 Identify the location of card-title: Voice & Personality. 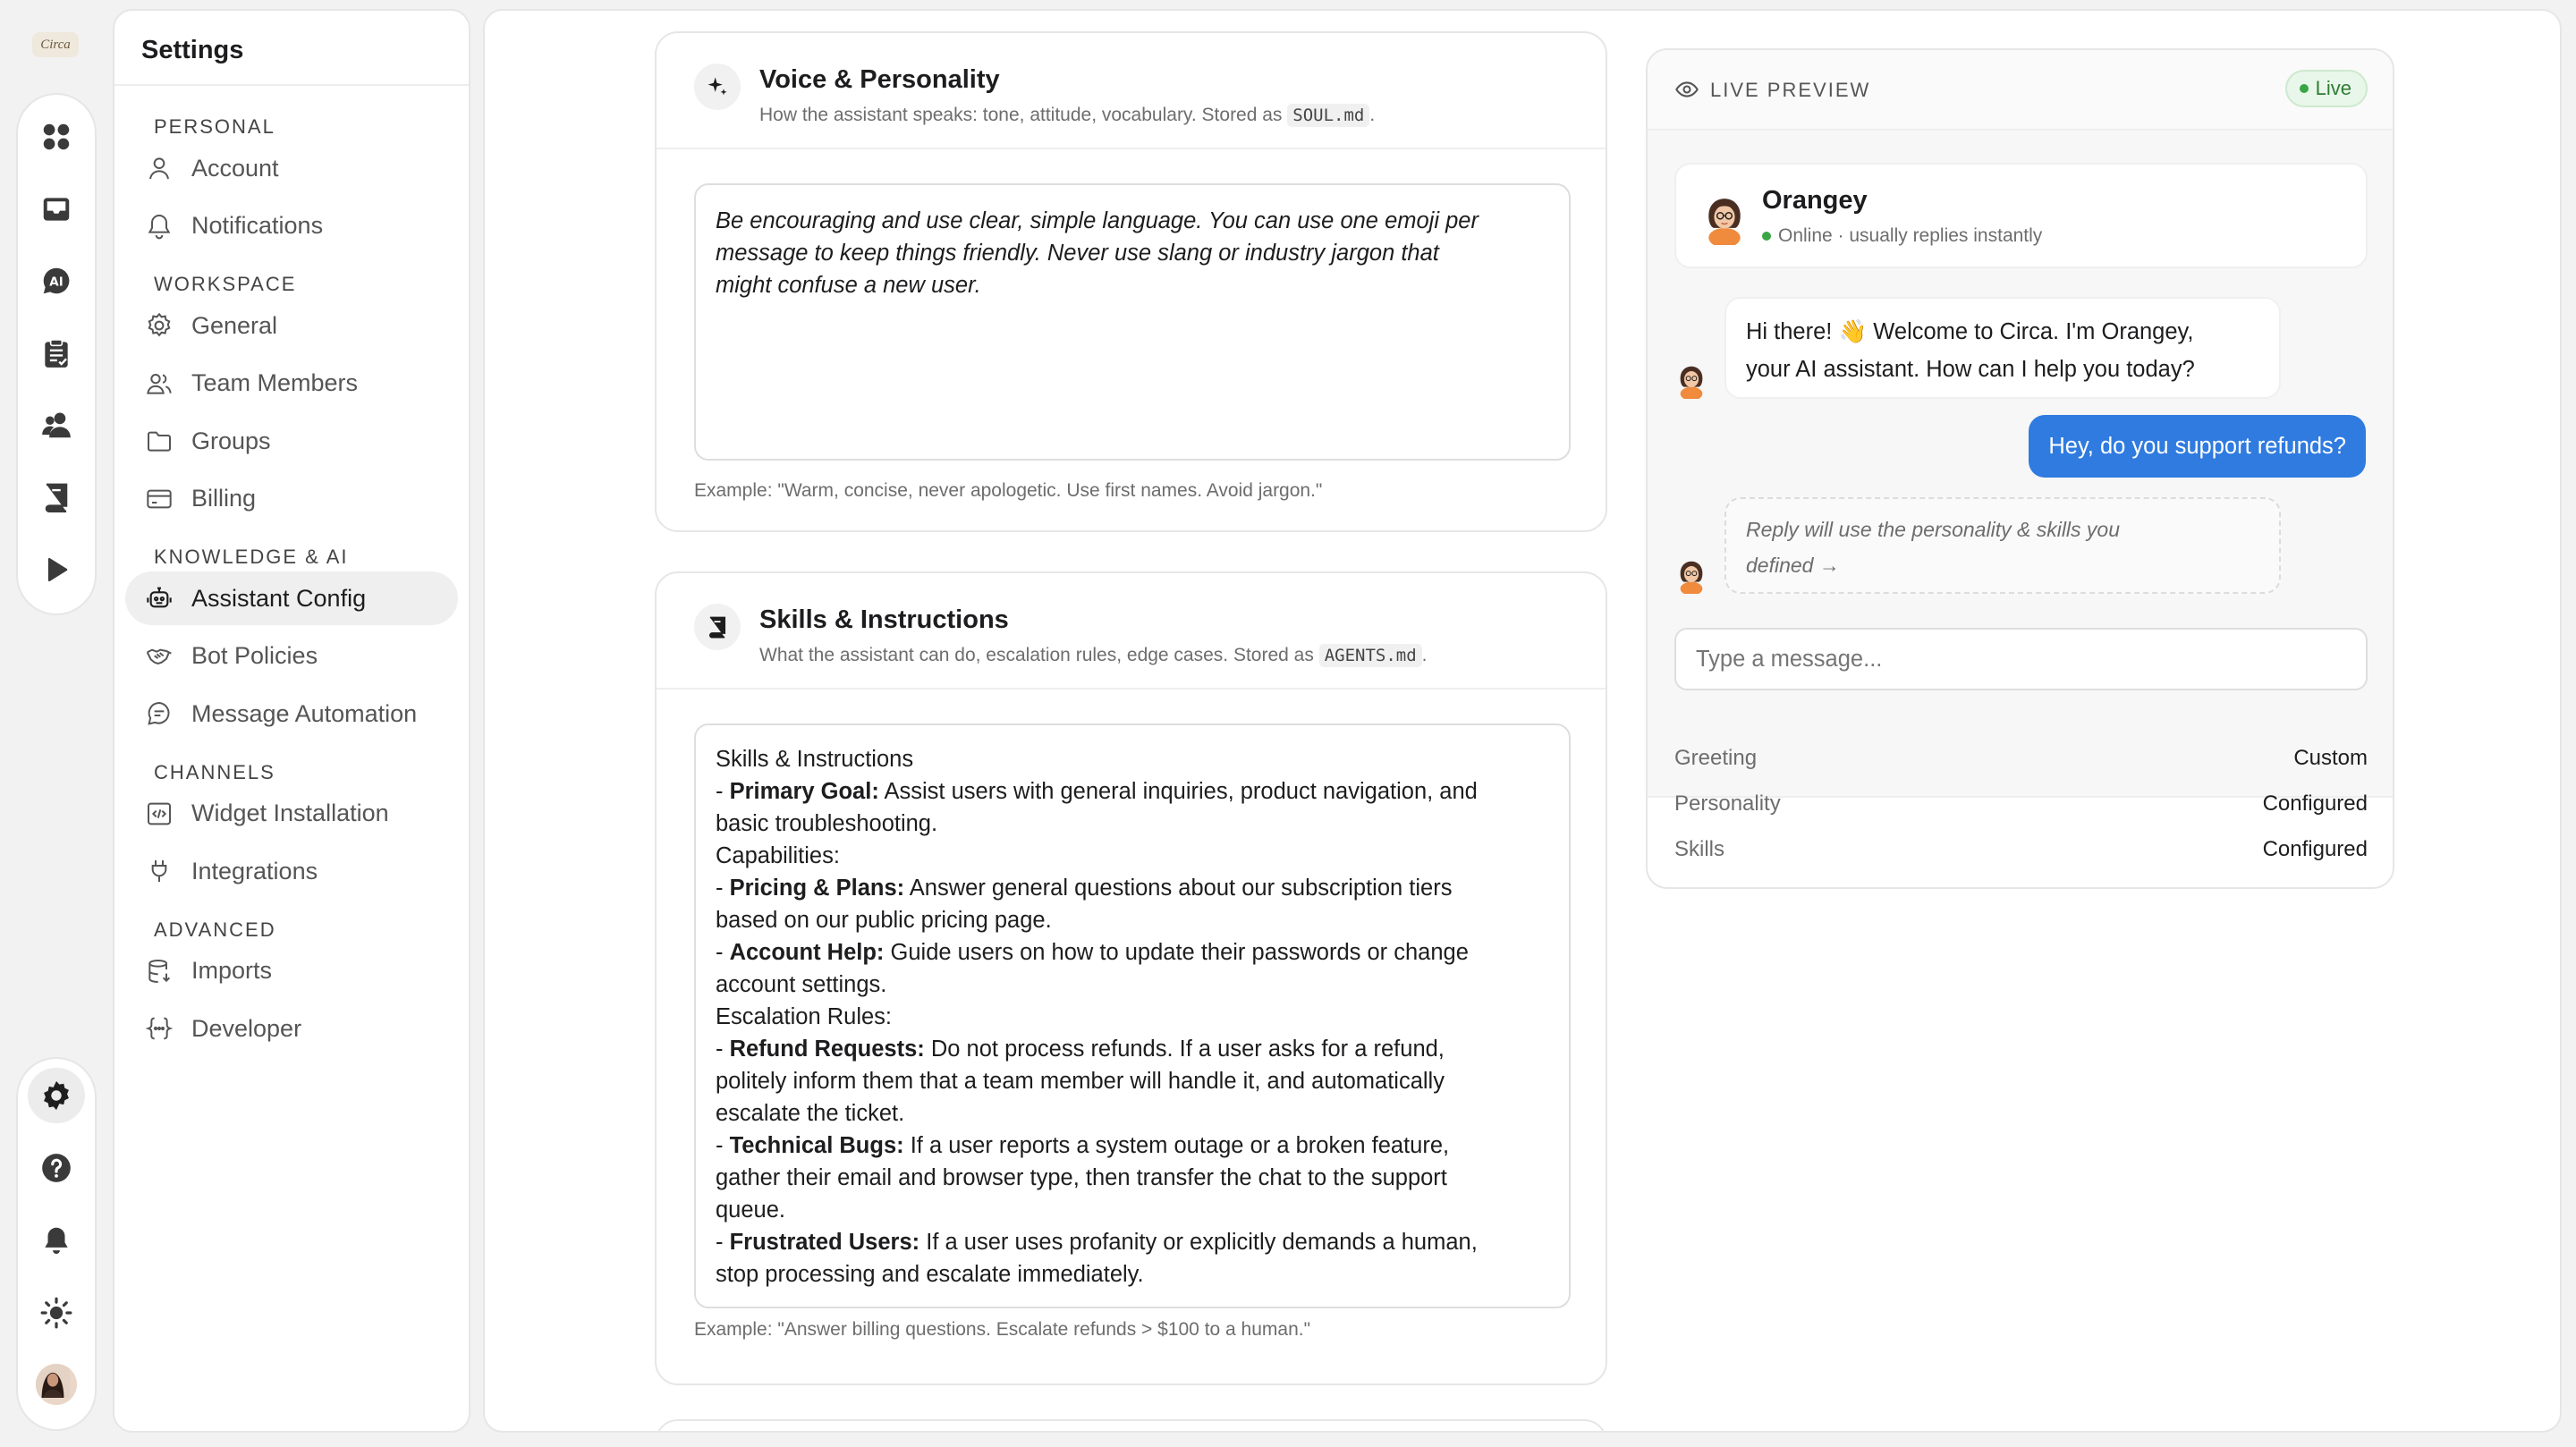
(879, 79).